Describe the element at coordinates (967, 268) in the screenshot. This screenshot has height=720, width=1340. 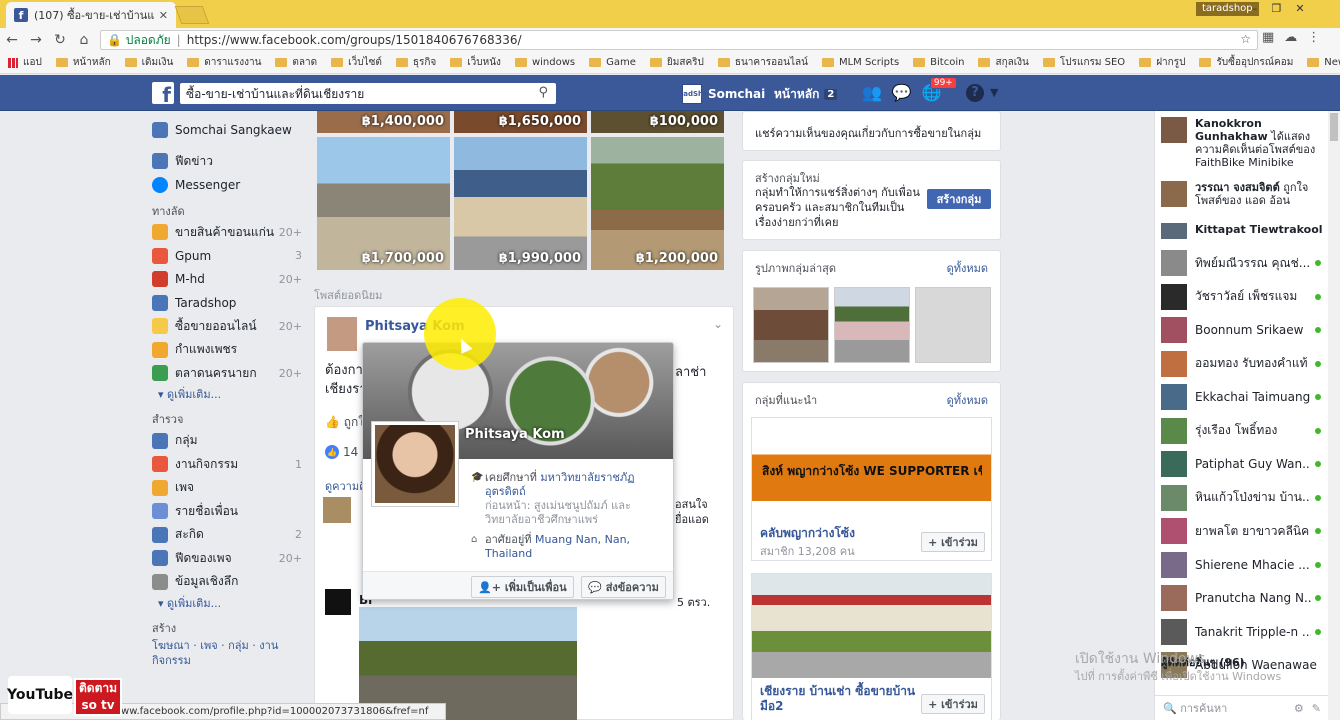
I see `see-all-photos-link: ดูทั้งหมด` at that location.